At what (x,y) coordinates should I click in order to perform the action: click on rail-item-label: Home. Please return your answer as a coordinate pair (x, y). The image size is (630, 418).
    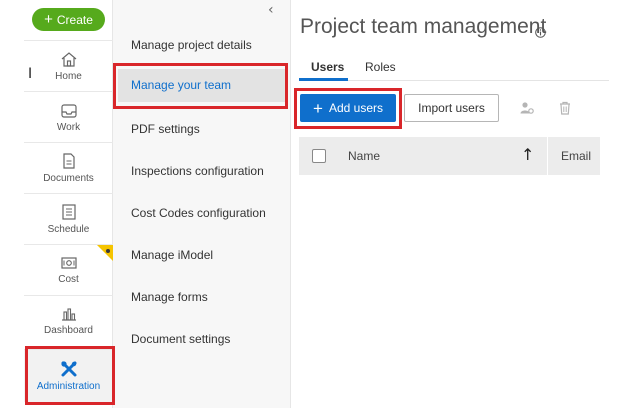
    Looking at the image, I should click on (68, 76).